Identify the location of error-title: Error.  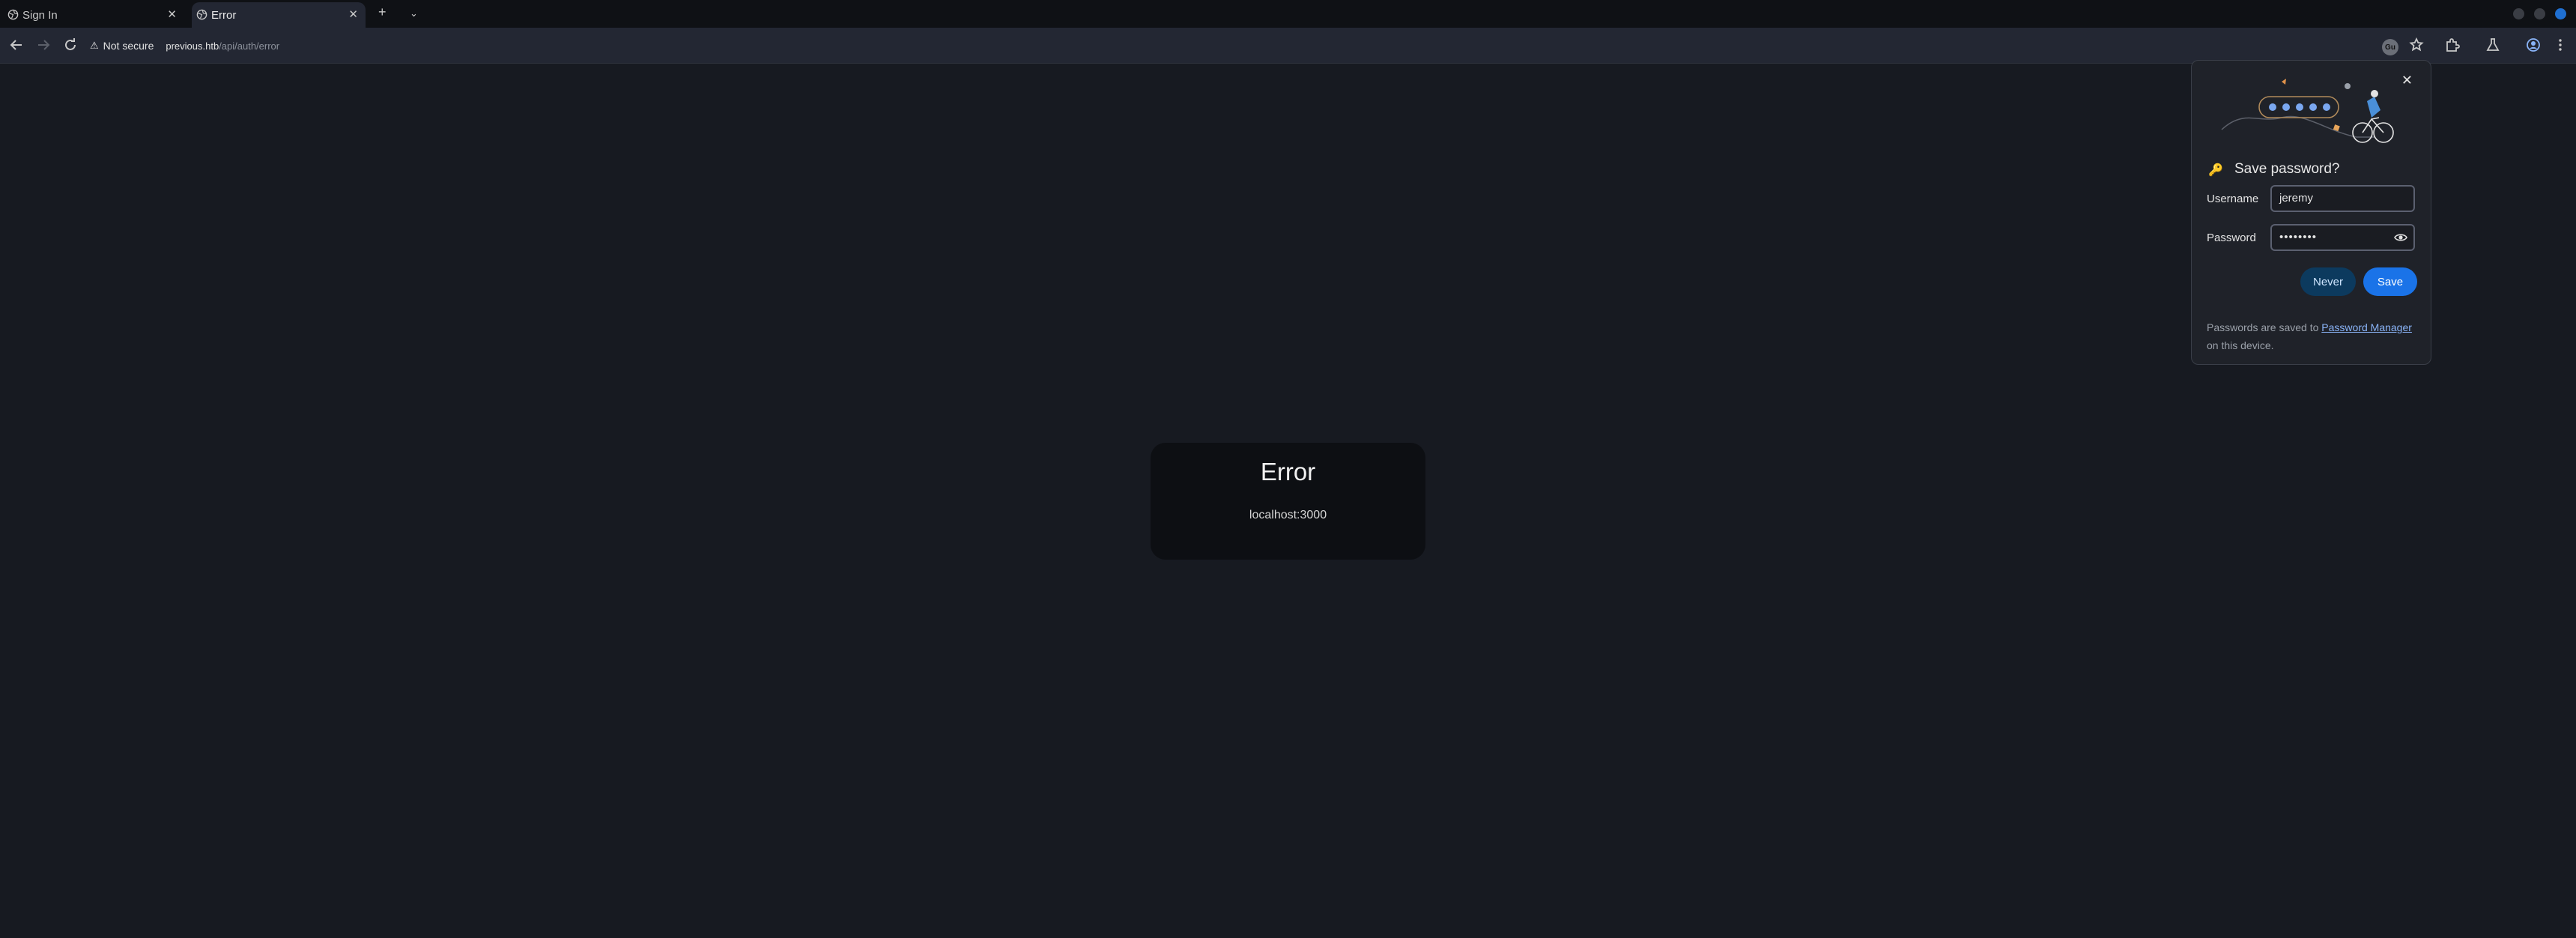
(1288, 472).